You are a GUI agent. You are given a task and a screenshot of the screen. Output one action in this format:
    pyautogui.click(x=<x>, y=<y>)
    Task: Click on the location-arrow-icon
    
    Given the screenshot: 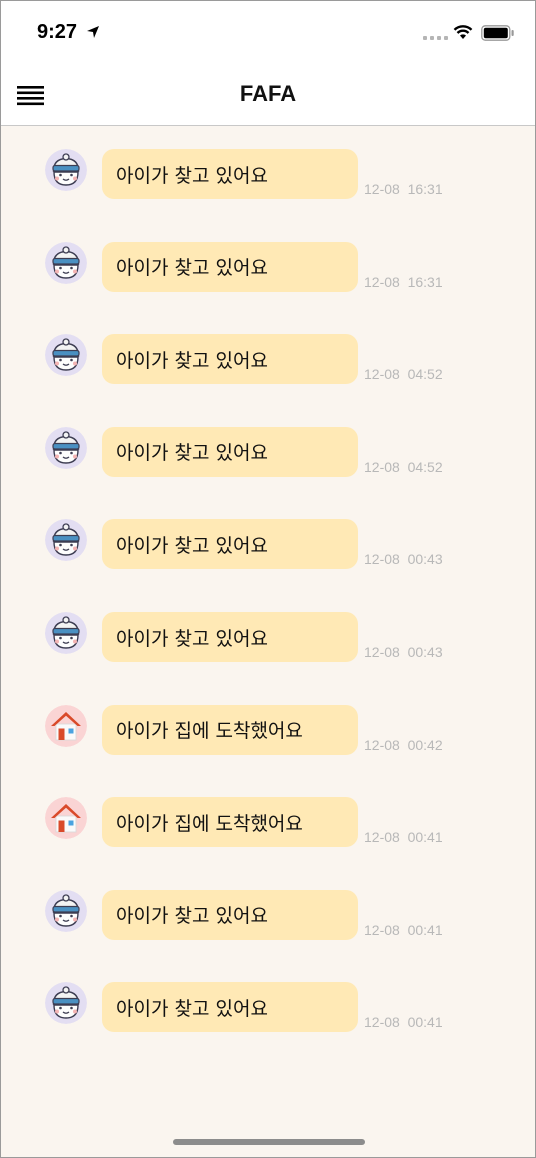 What is the action you would take?
    pyautogui.click(x=93, y=32)
    